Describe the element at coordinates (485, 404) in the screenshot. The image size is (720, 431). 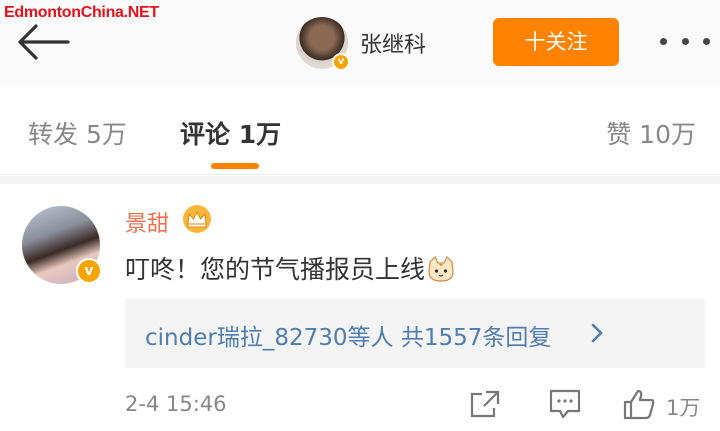
I see `share-icon` at that location.